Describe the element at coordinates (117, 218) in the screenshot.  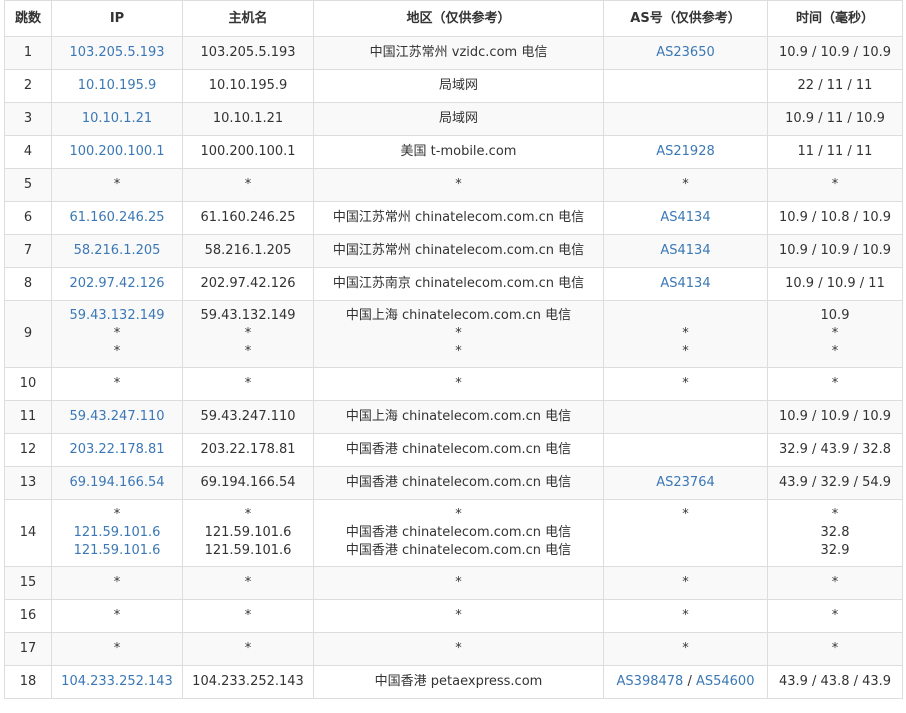
I see `ip-link: 61.160.246.25` at that location.